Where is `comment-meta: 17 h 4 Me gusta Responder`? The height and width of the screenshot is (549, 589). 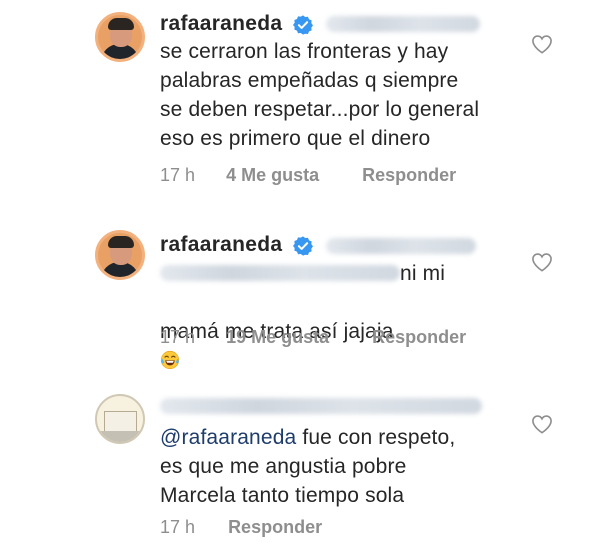
comment-meta: 17 h 4 Me gusta Responder is located at coordinates (308, 175).